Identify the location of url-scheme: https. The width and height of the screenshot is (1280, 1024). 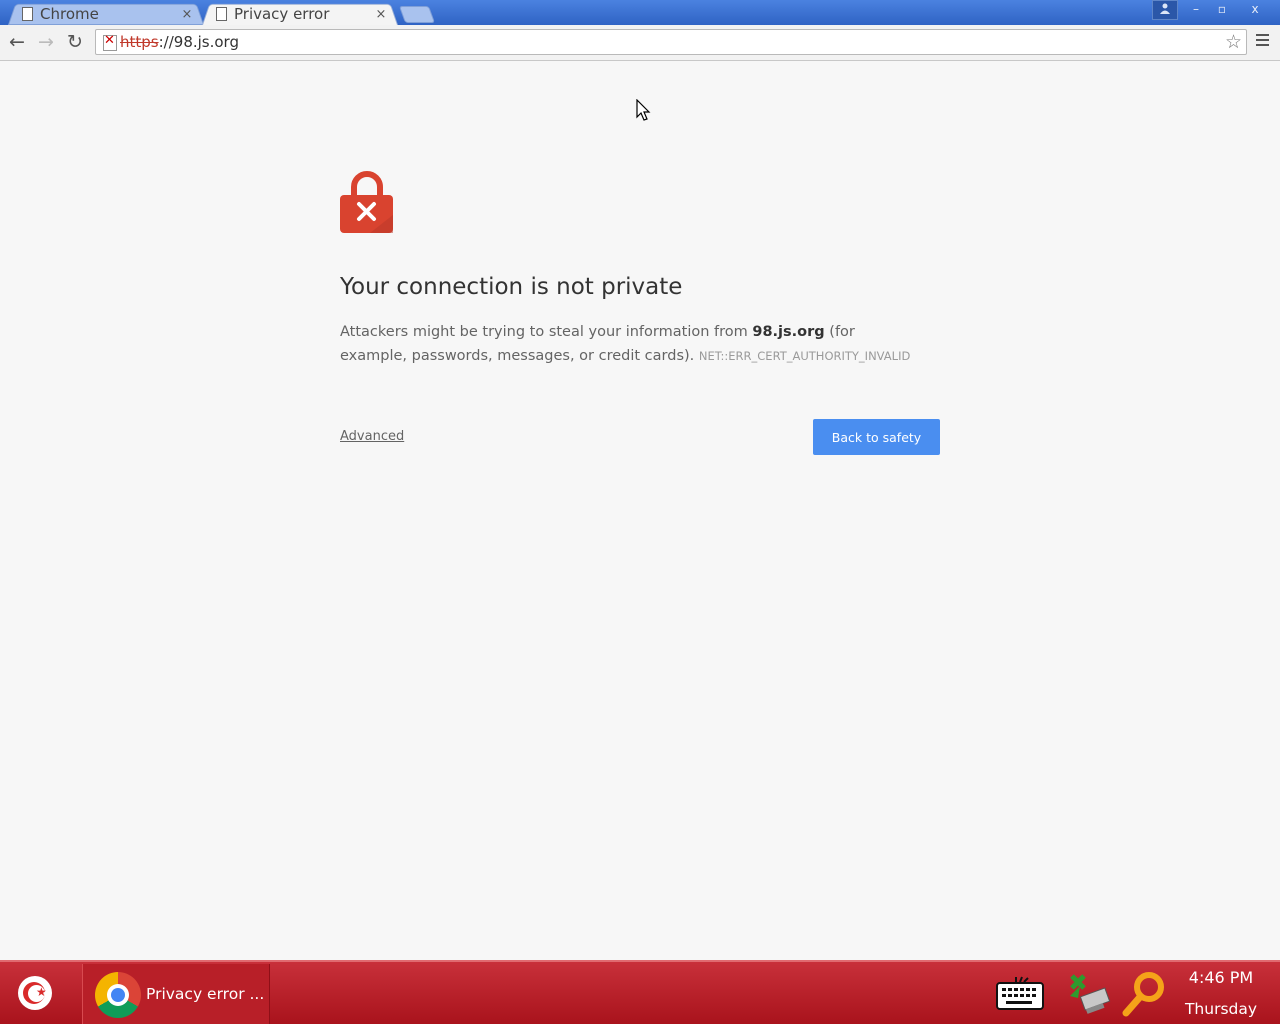
(139, 42).